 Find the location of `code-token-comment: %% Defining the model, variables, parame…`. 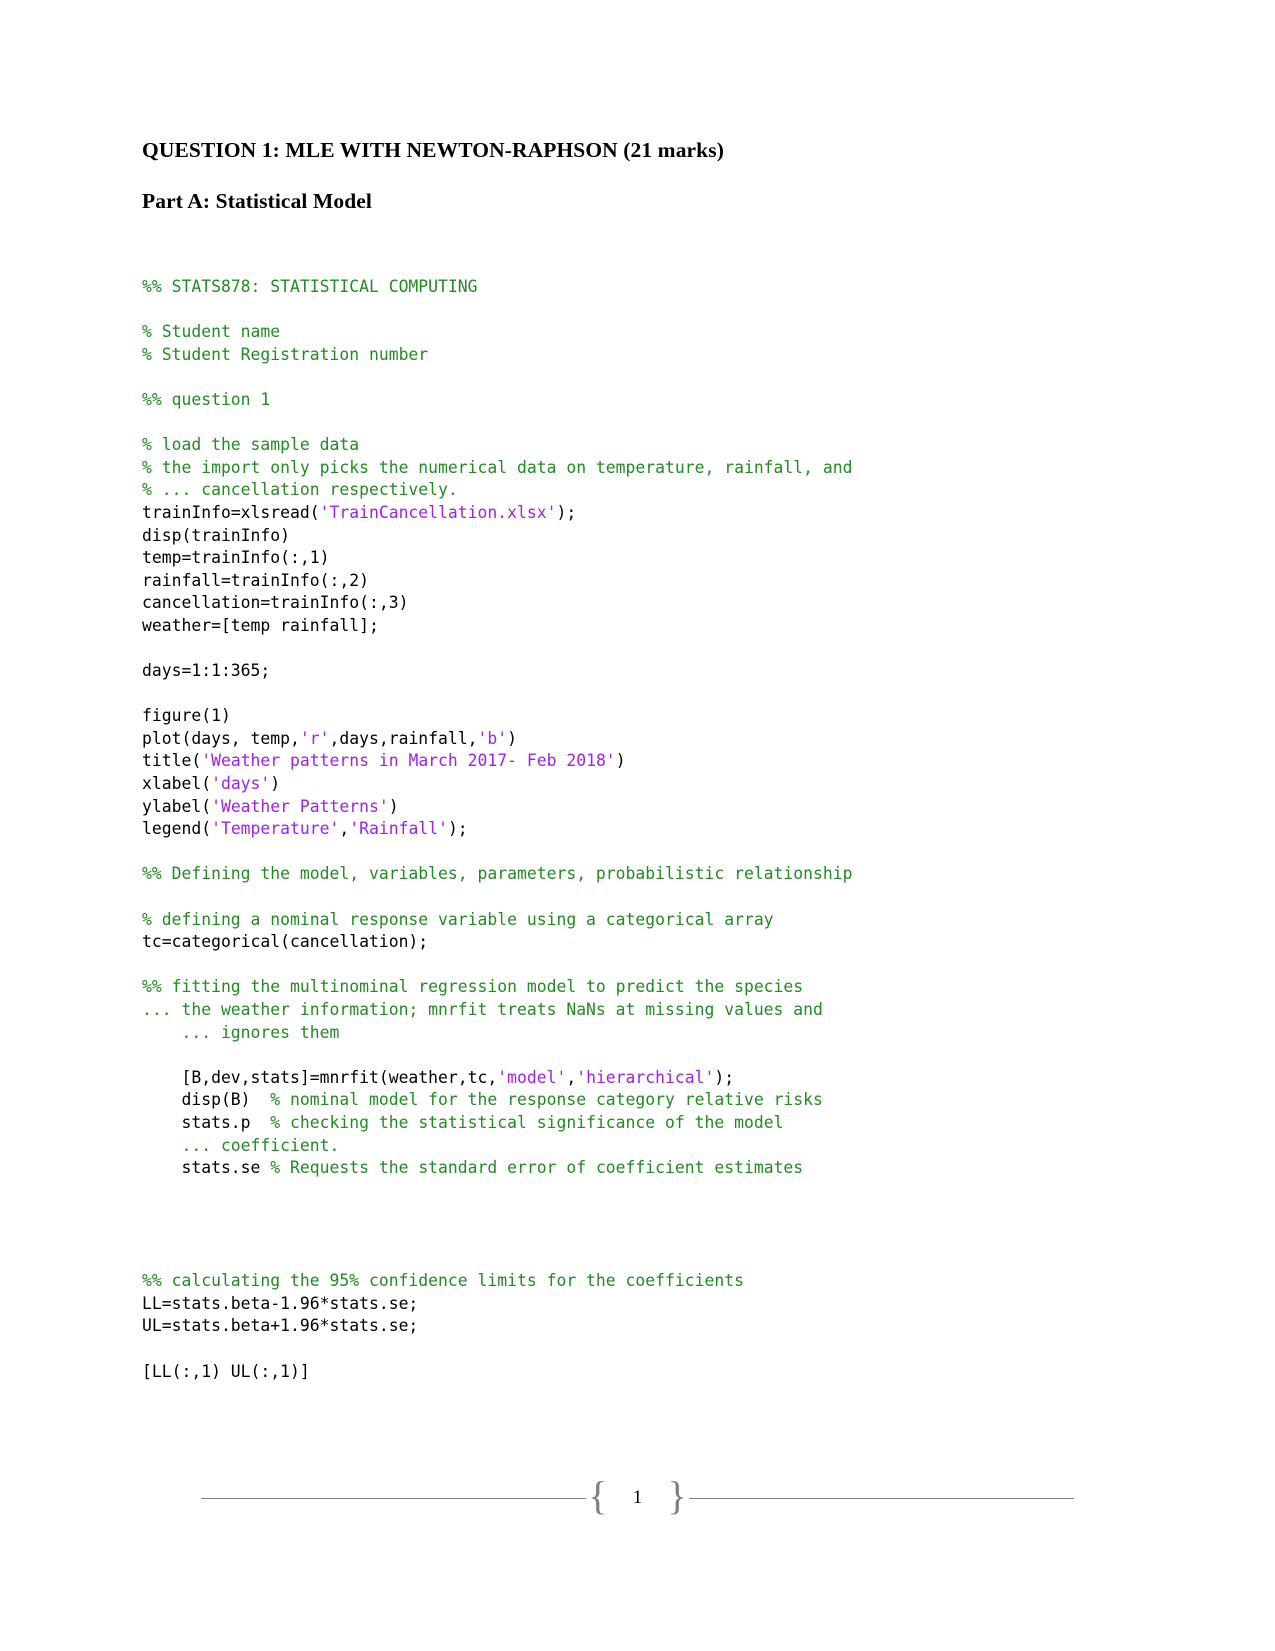

code-token-comment: %% Defining the model, variables, parame… is located at coordinates (497, 874).